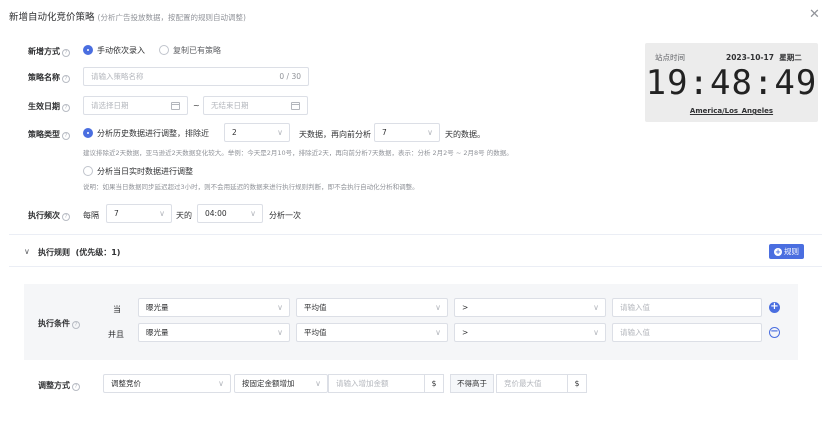  I want to click on radio-manual: 手动依次录入, so click(114, 50).